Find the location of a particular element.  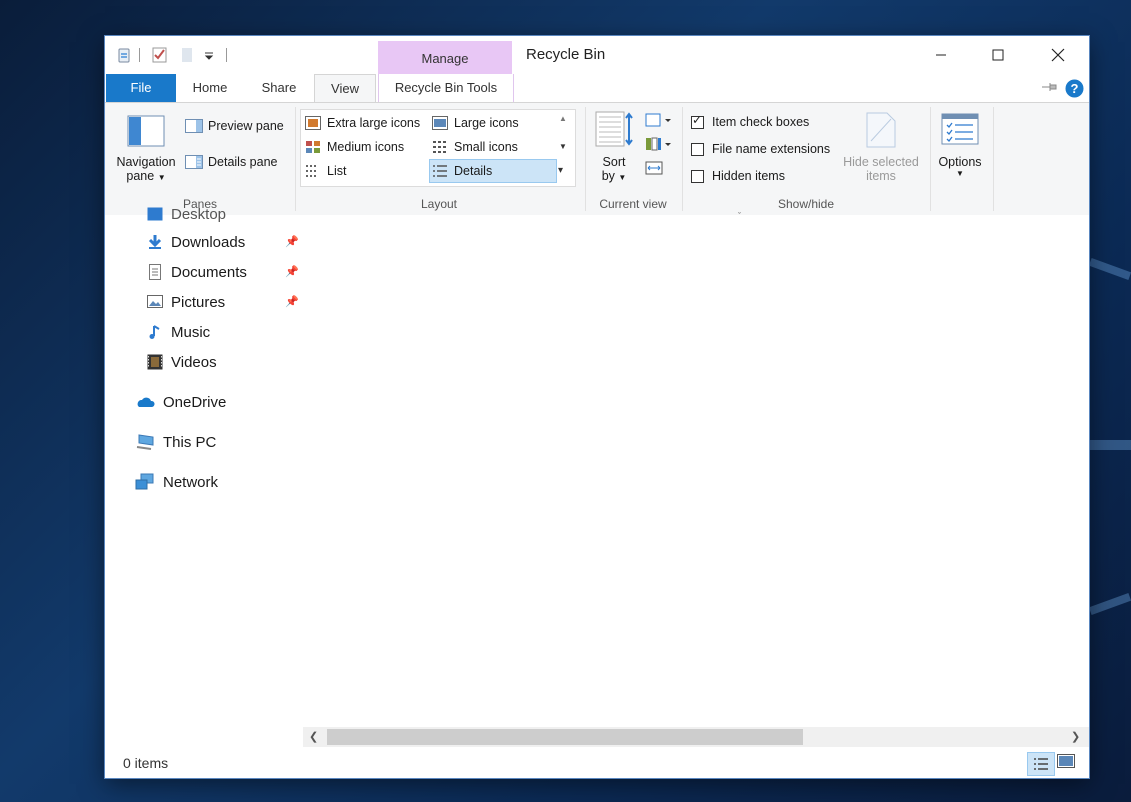

horizontal-scrollbar: ❮ ❯ is located at coordinates (696, 737).